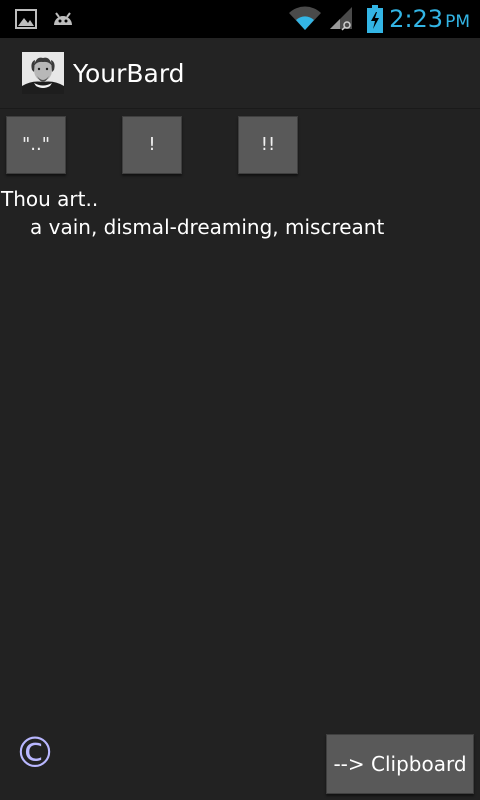  Describe the element at coordinates (35, 753) in the screenshot. I see `copyright-icon: ©` at that location.